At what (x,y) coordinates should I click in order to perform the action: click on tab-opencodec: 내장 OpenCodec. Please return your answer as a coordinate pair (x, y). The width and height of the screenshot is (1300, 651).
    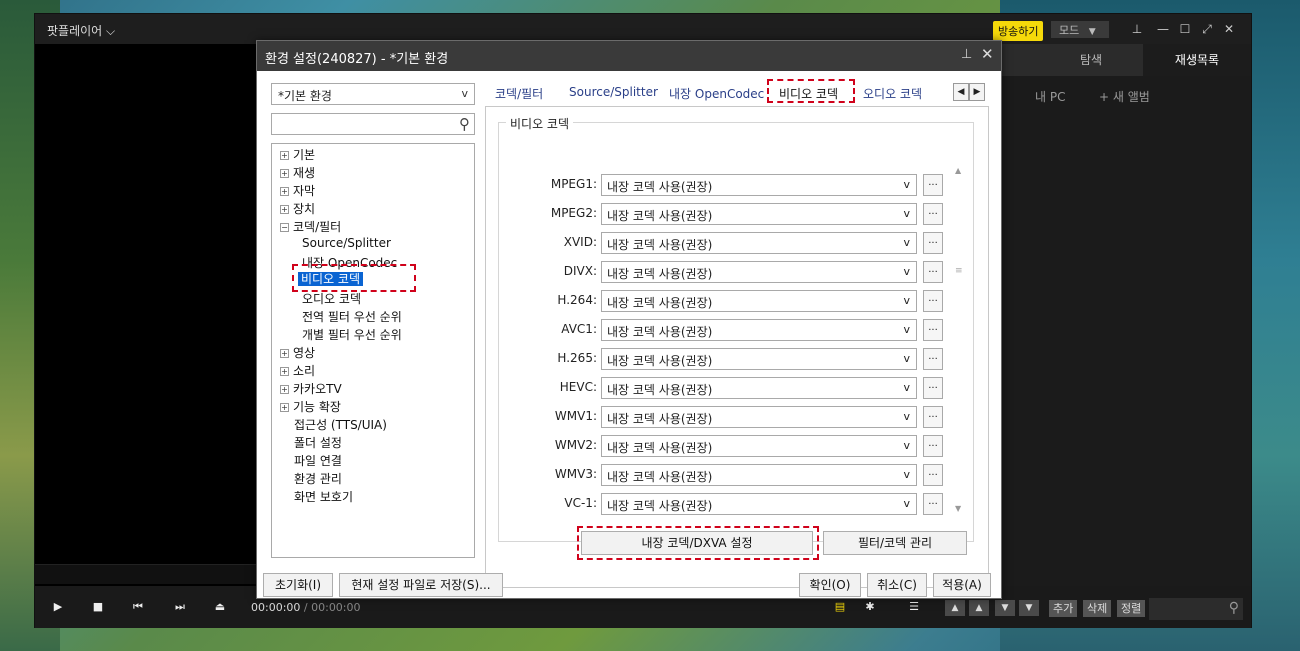
    Looking at the image, I should click on (716, 93).